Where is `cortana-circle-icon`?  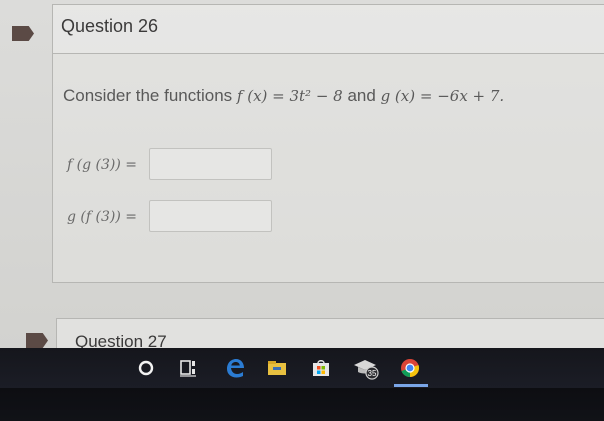 cortana-circle-icon is located at coordinates (146, 368).